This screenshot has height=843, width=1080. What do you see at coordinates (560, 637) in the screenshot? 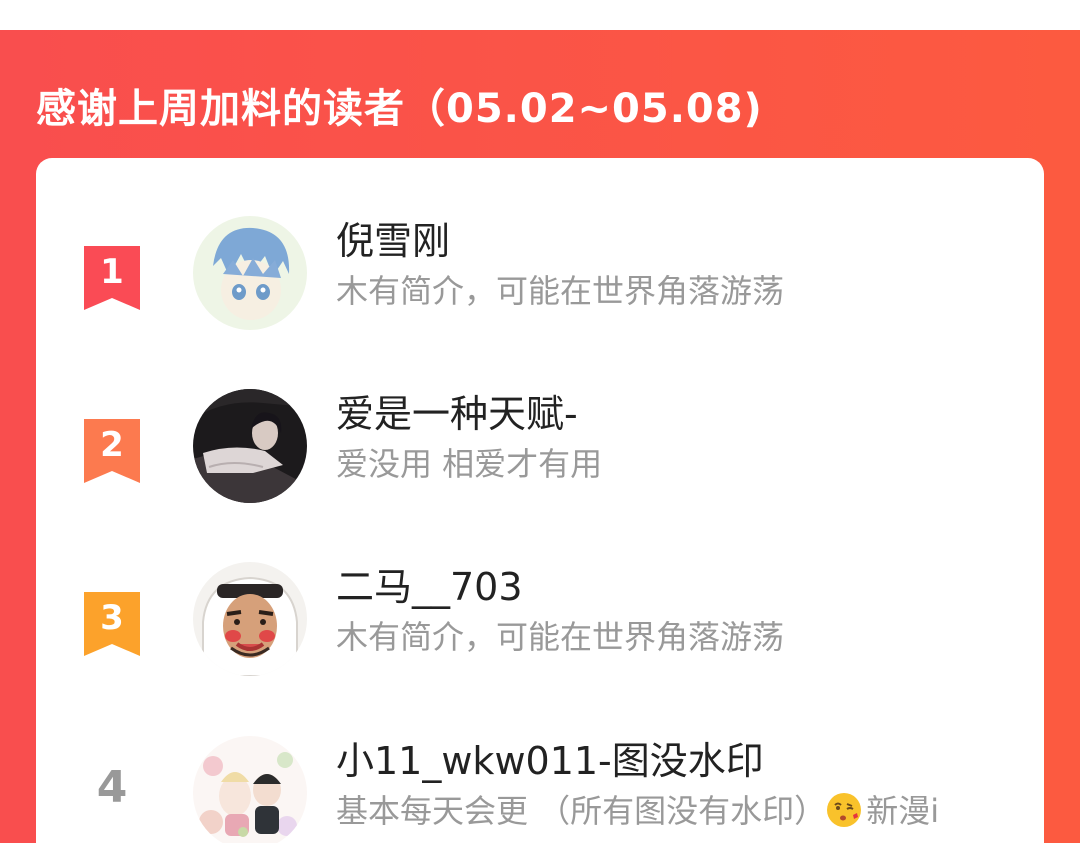
I see `reader-bio-3: 木有简介，可能在世界角落游荡` at bounding box center [560, 637].